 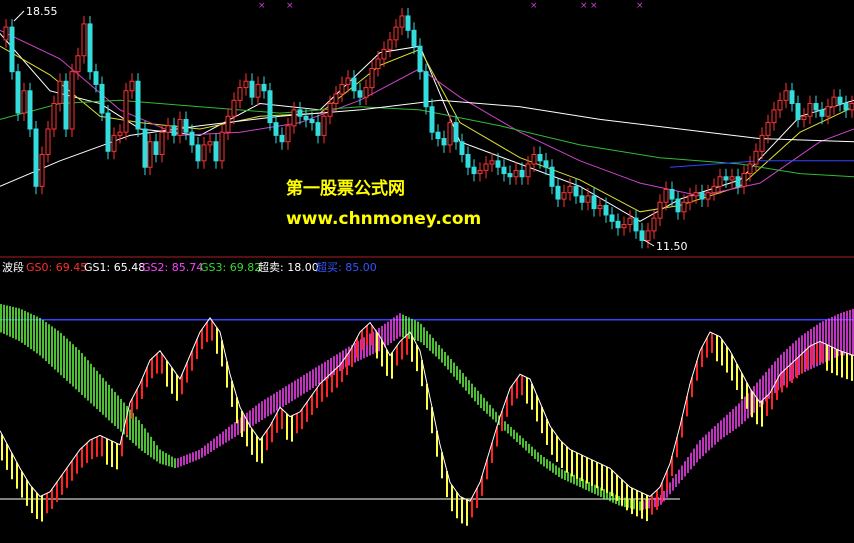 What do you see at coordinates (42, 11) in the screenshot?
I see `price-high-label: 18.55` at bounding box center [42, 11].